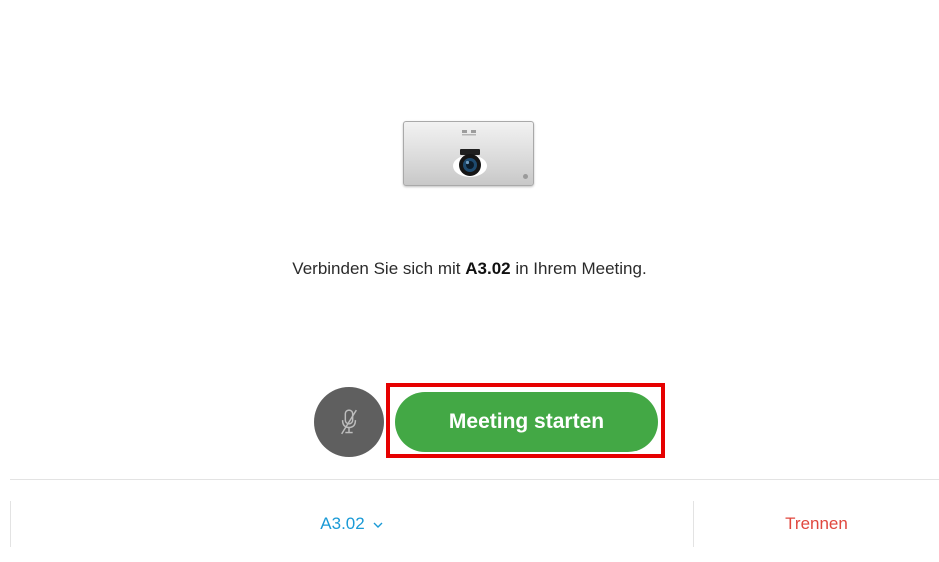  Describe the element at coordinates (816, 524) in the screenshot. I see `disconnect-button: Trennen` at that location.